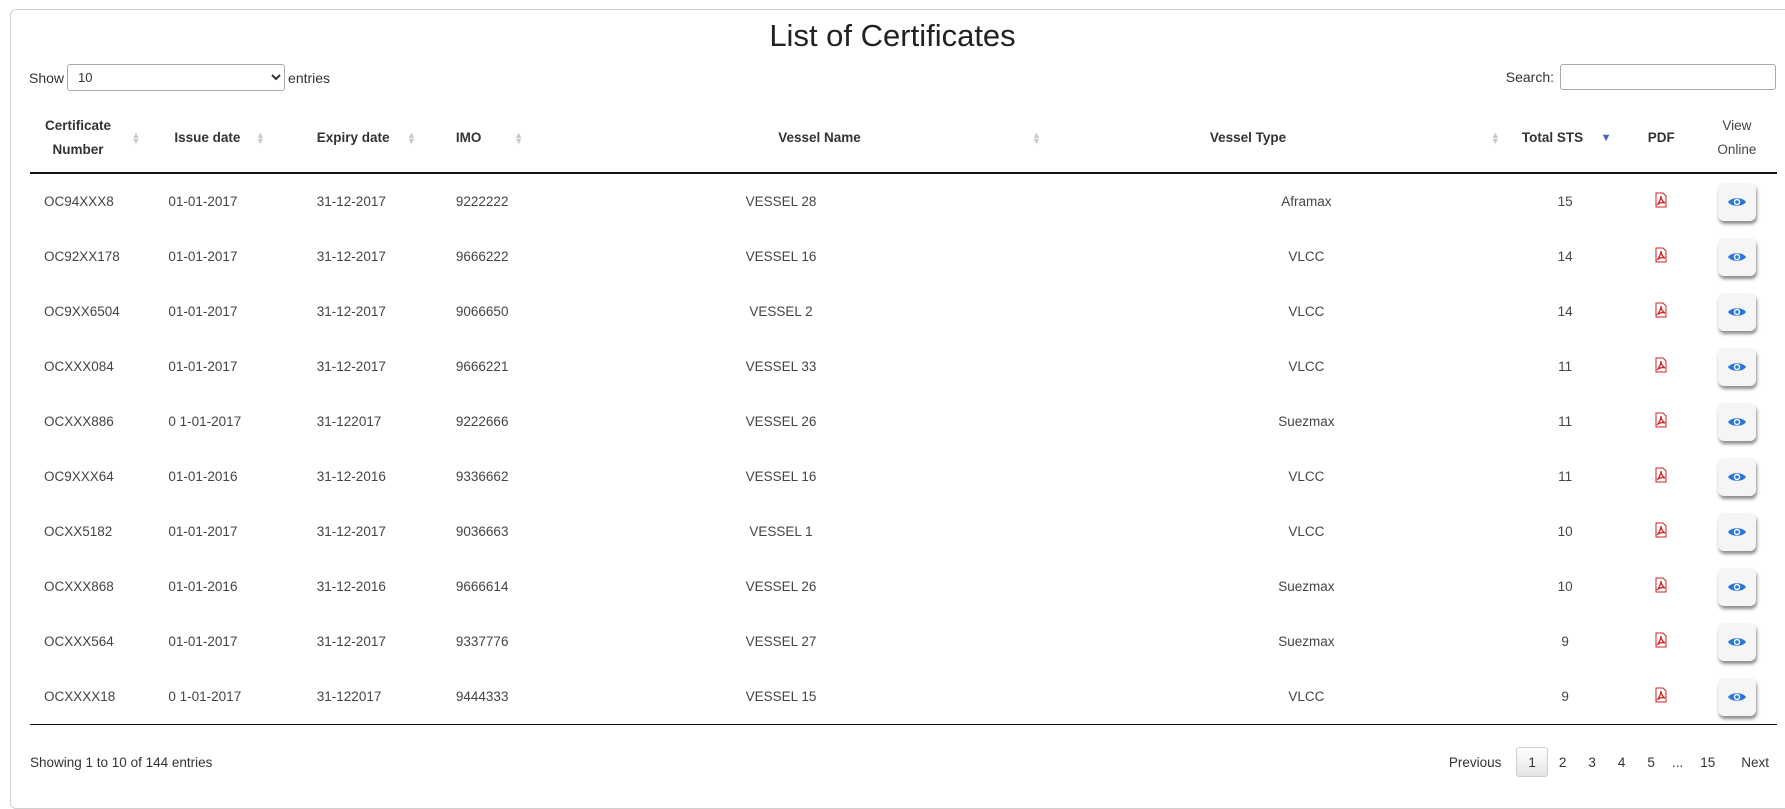 Image resolution: width=1785 pixels, height=809 pixels. Describe the element at coordinates (487, 139) in the screenshot. I see `col-header-imo: IMO ▲ ▼` at that location.